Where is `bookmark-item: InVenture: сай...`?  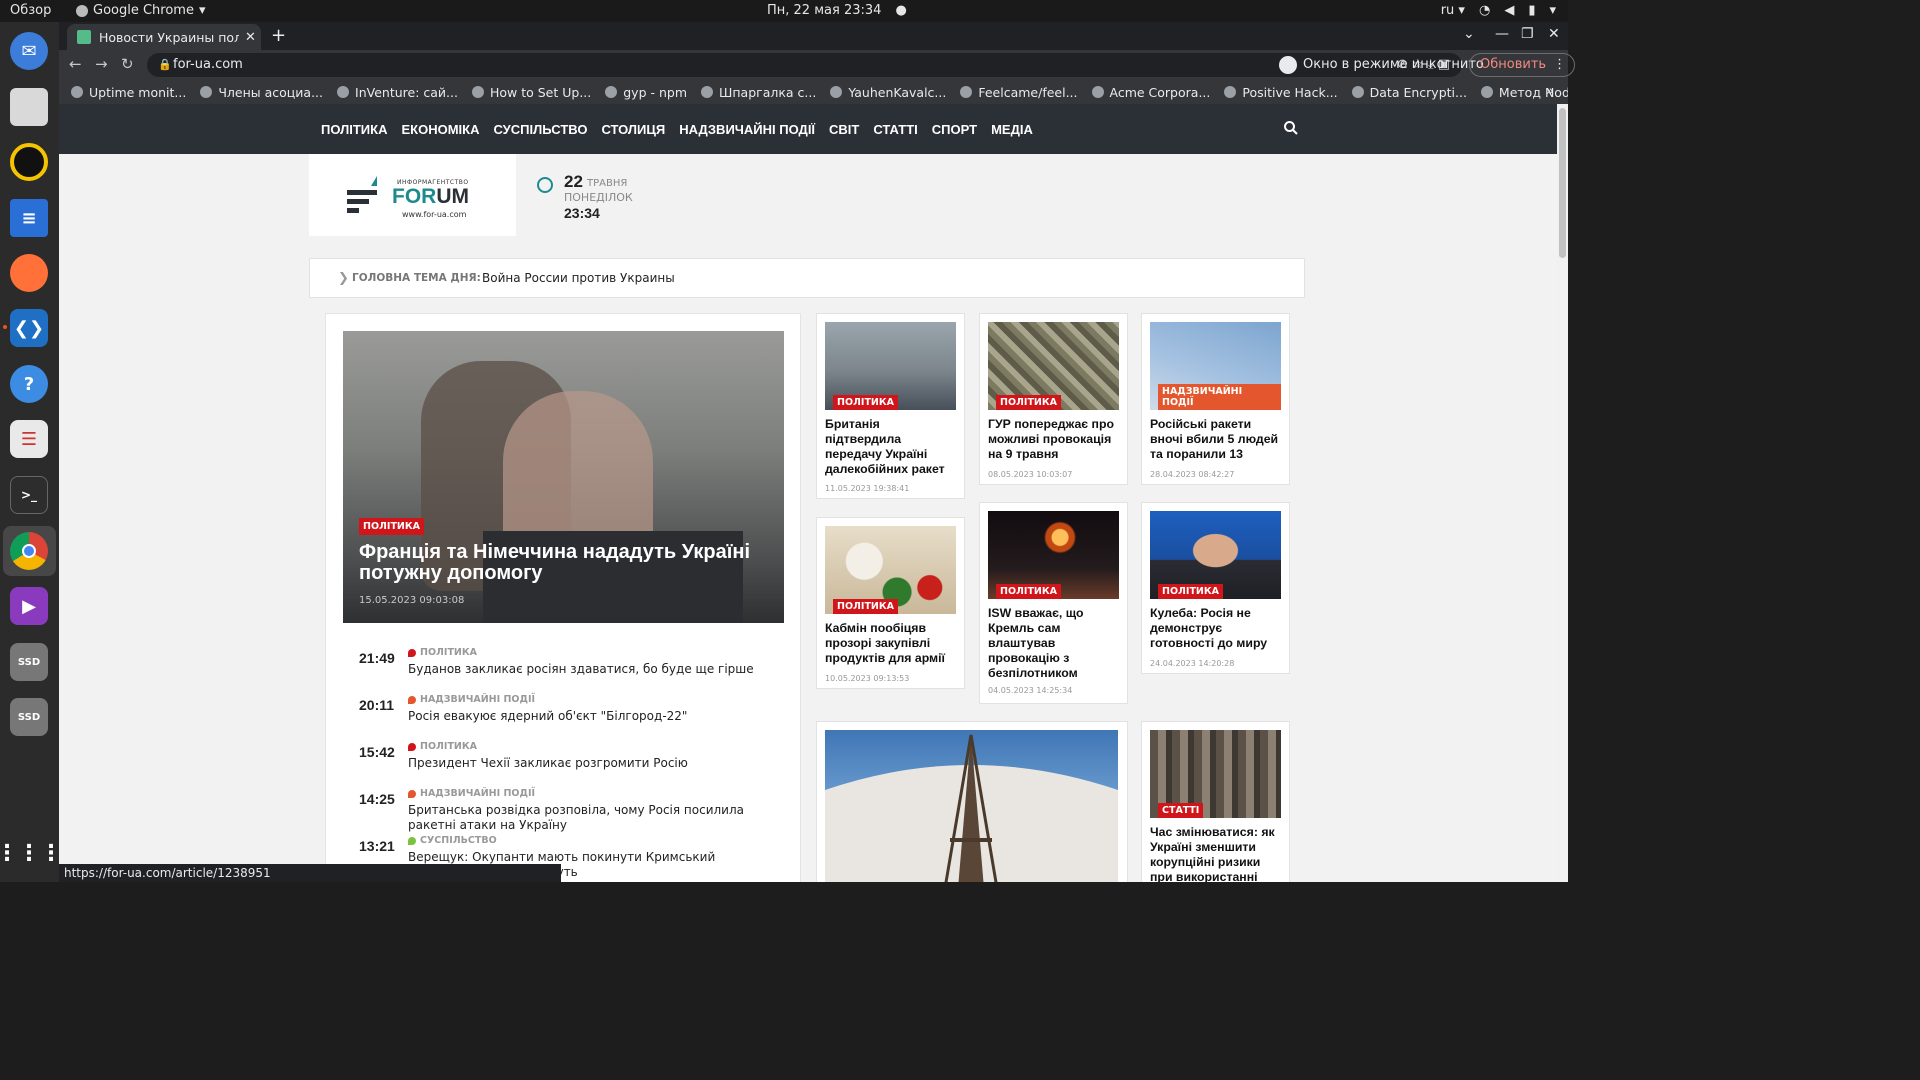
bookmark-item: InVenture: сай... is located at coordinates (397, 92).